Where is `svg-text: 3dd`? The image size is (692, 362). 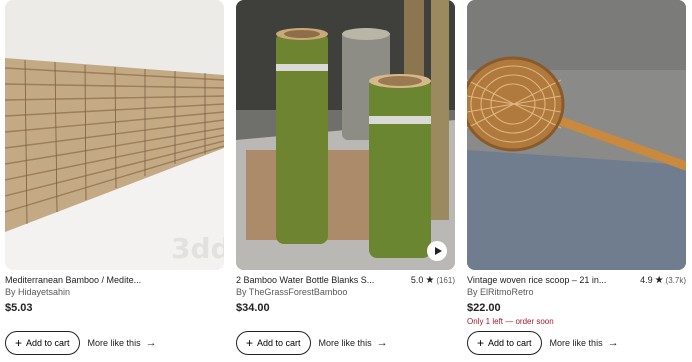 svg-text: 3dd is located at coordinates (197, 248).